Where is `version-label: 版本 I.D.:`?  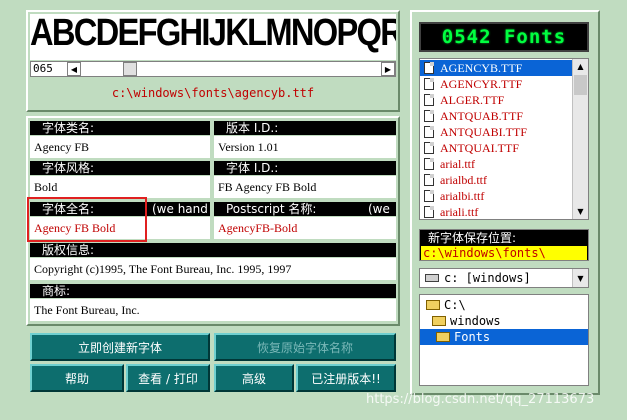 version-label: 版本 I.D.: is located at coordinates (305, 128).